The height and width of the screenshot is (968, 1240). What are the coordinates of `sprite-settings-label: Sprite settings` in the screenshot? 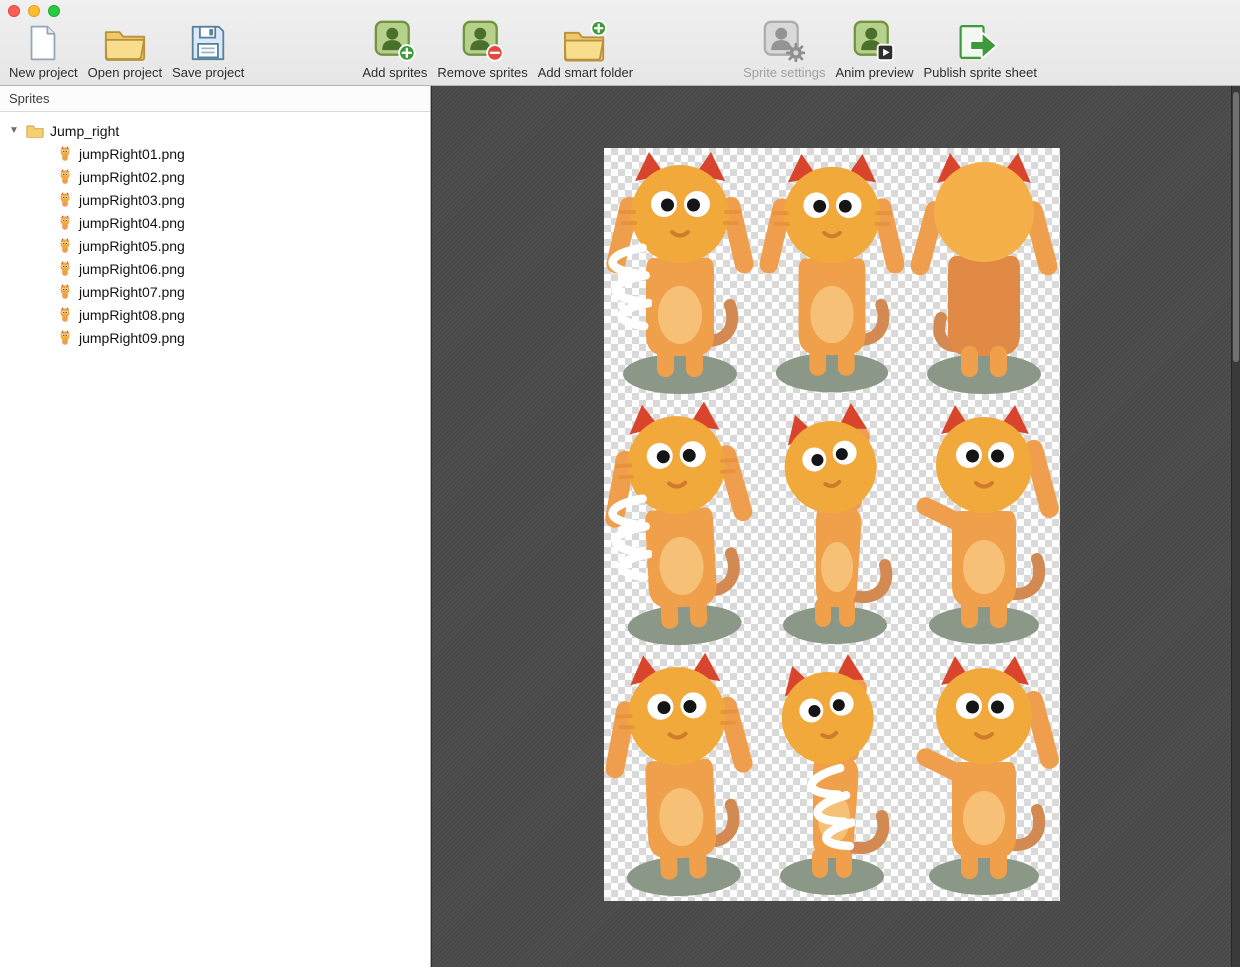 It's located at (784, 72).